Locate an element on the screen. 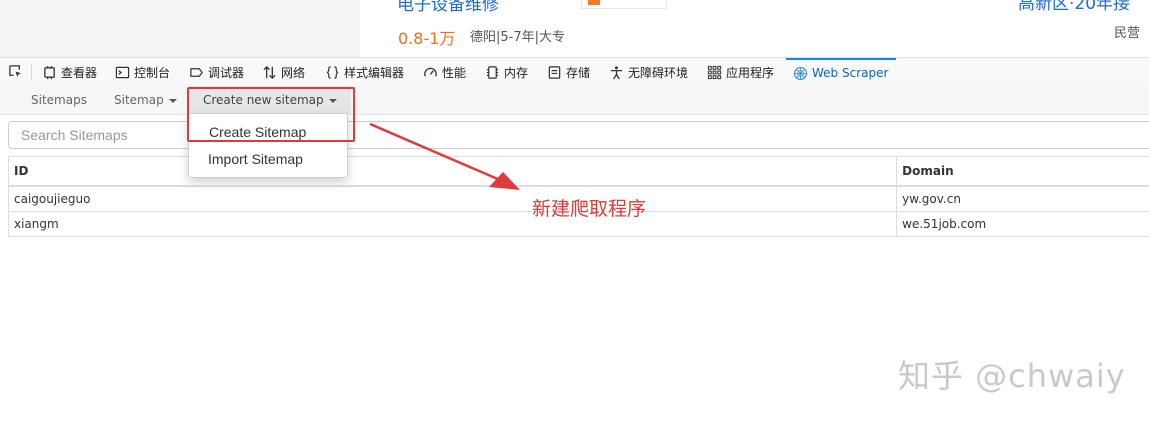  web-scraper-icon is located at coordinates (800, 73).